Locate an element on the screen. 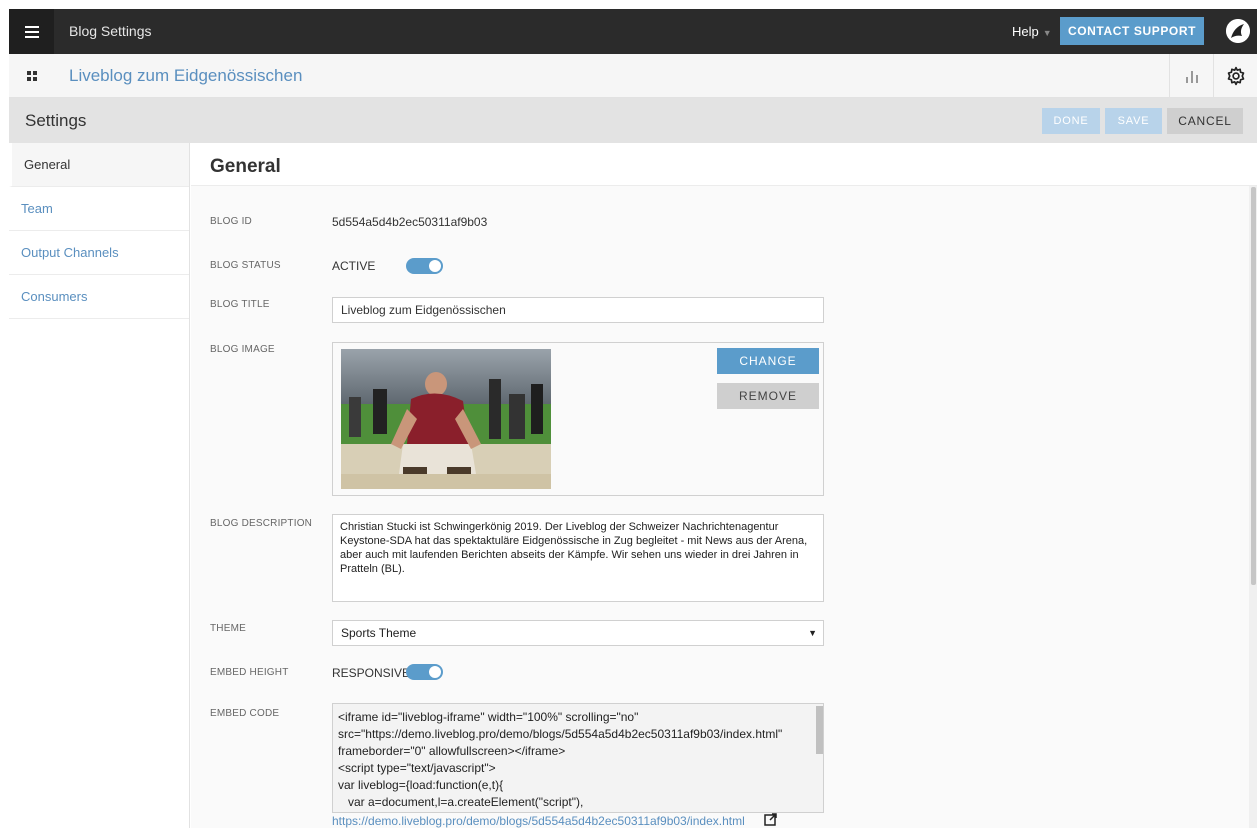 Image resolution: width=1257 pixels, height=831 pixels. blog-id-label: BLOG ID is located at coordinates (231, 221).